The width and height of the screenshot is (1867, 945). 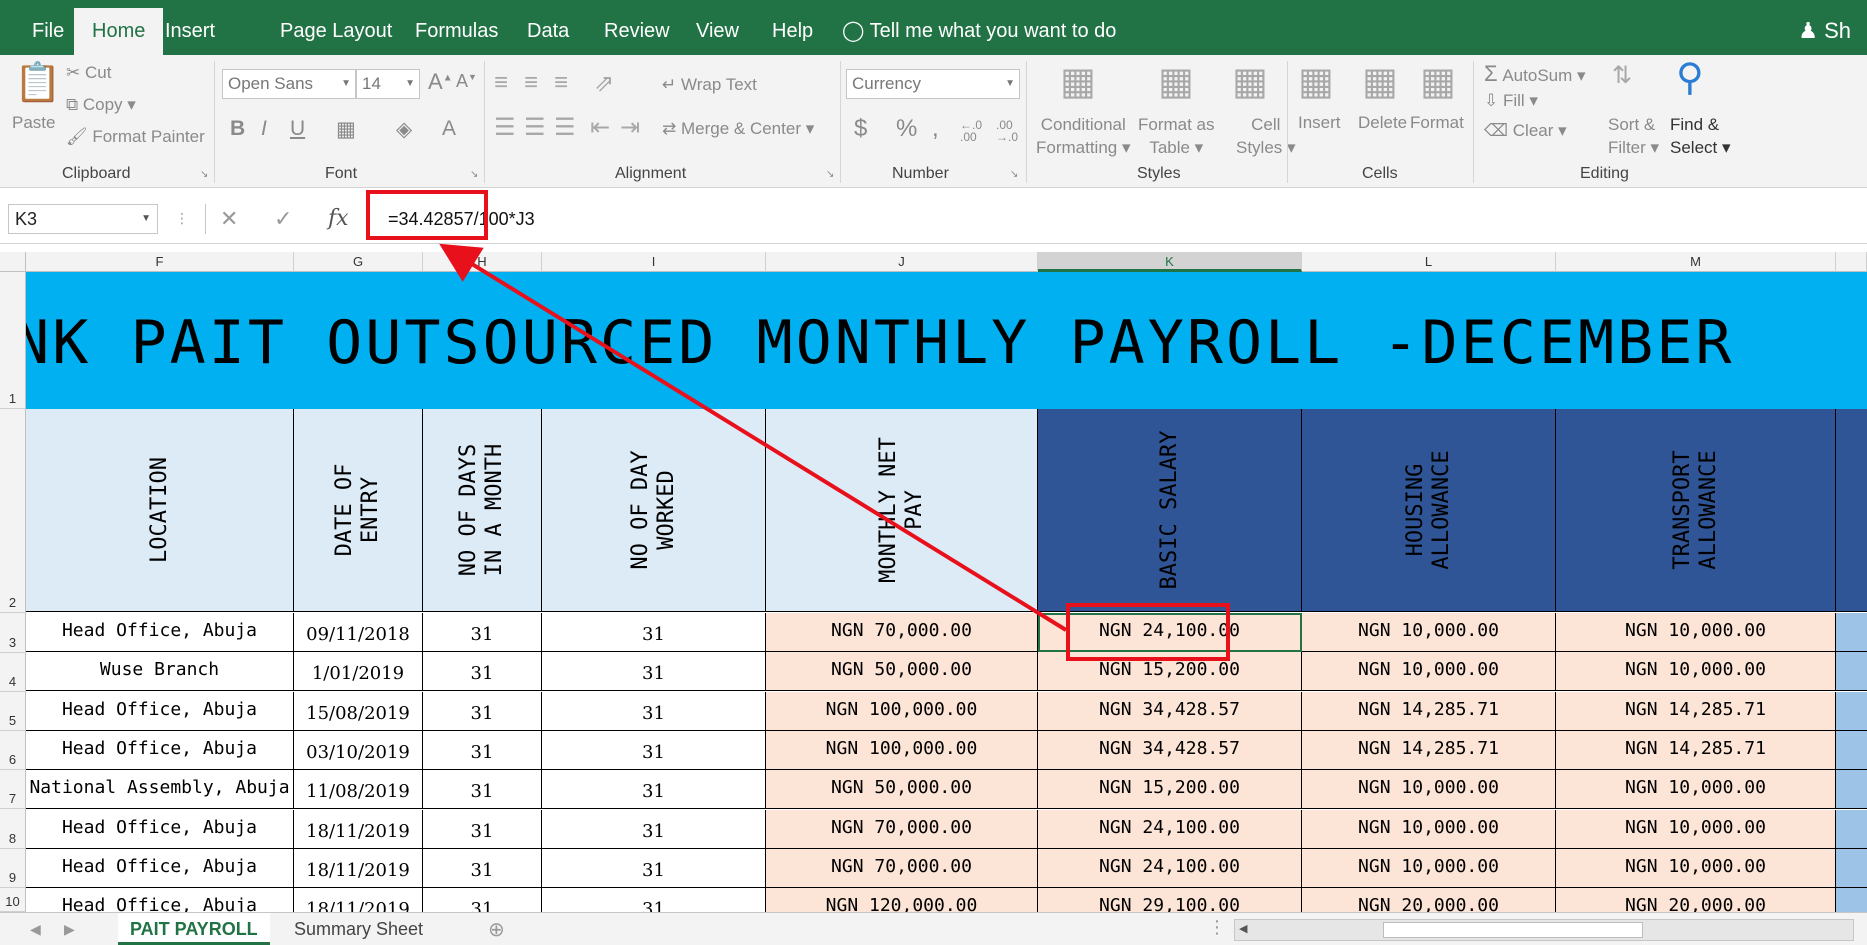 What do you see at coordinates (88, 73) in the screenshot?
I see `cut-button: ✂ Cut` at bounding box center [88, 73].